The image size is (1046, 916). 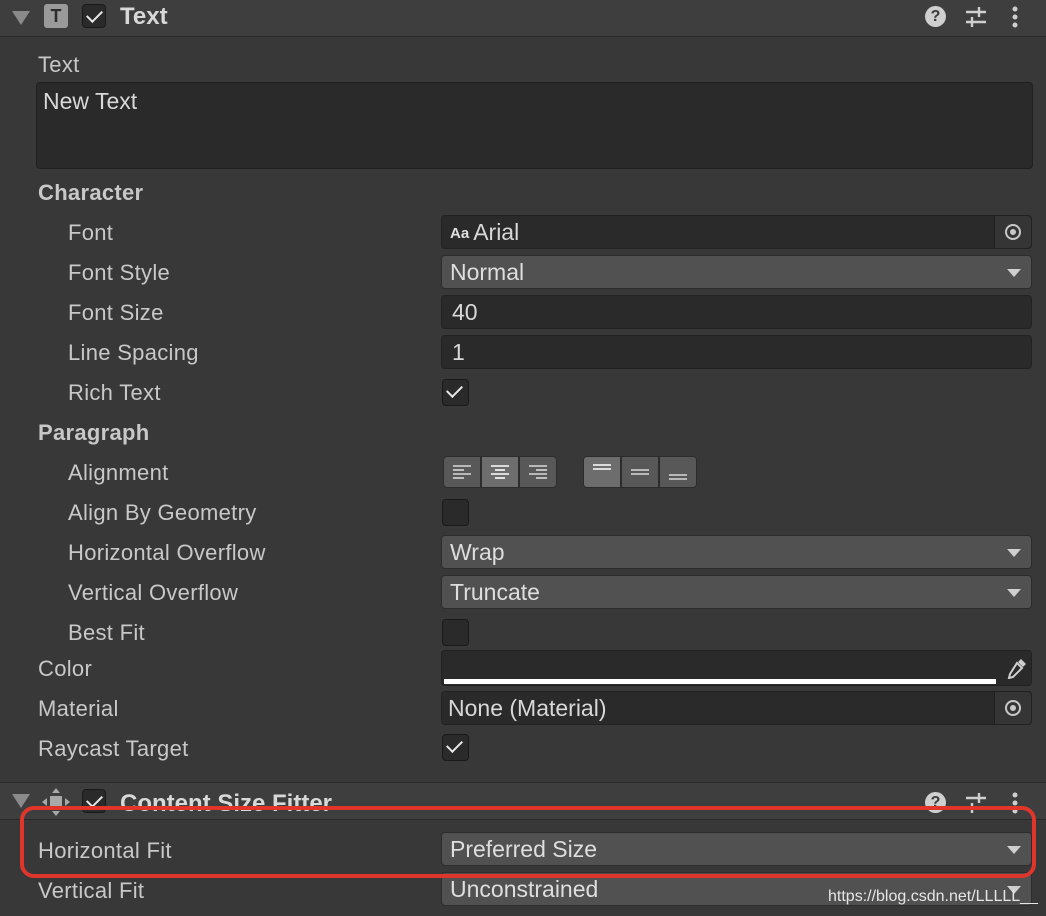 What do you see at coordinates (455, 747) in the screenshot?
I see `raycast-target-checkbox` at bounding box center [455, 747].